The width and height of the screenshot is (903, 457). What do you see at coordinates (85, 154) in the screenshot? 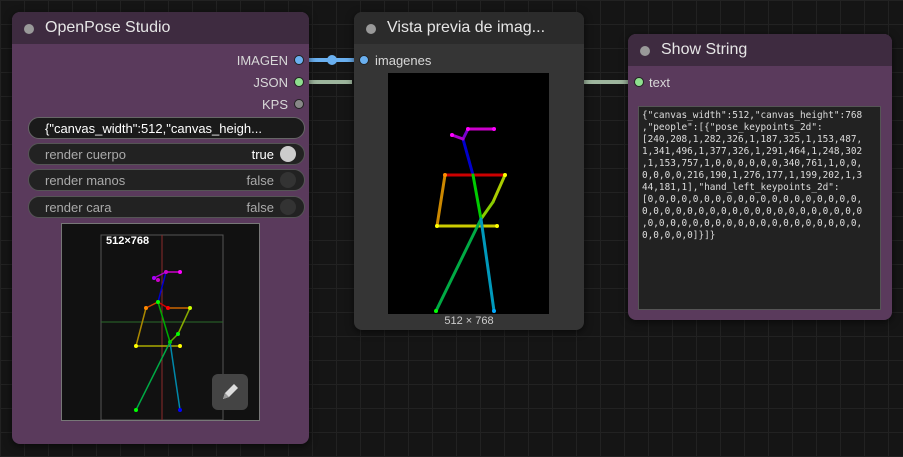
I see `toggle-label: render cuerpo` at bounding box center [85, 154].